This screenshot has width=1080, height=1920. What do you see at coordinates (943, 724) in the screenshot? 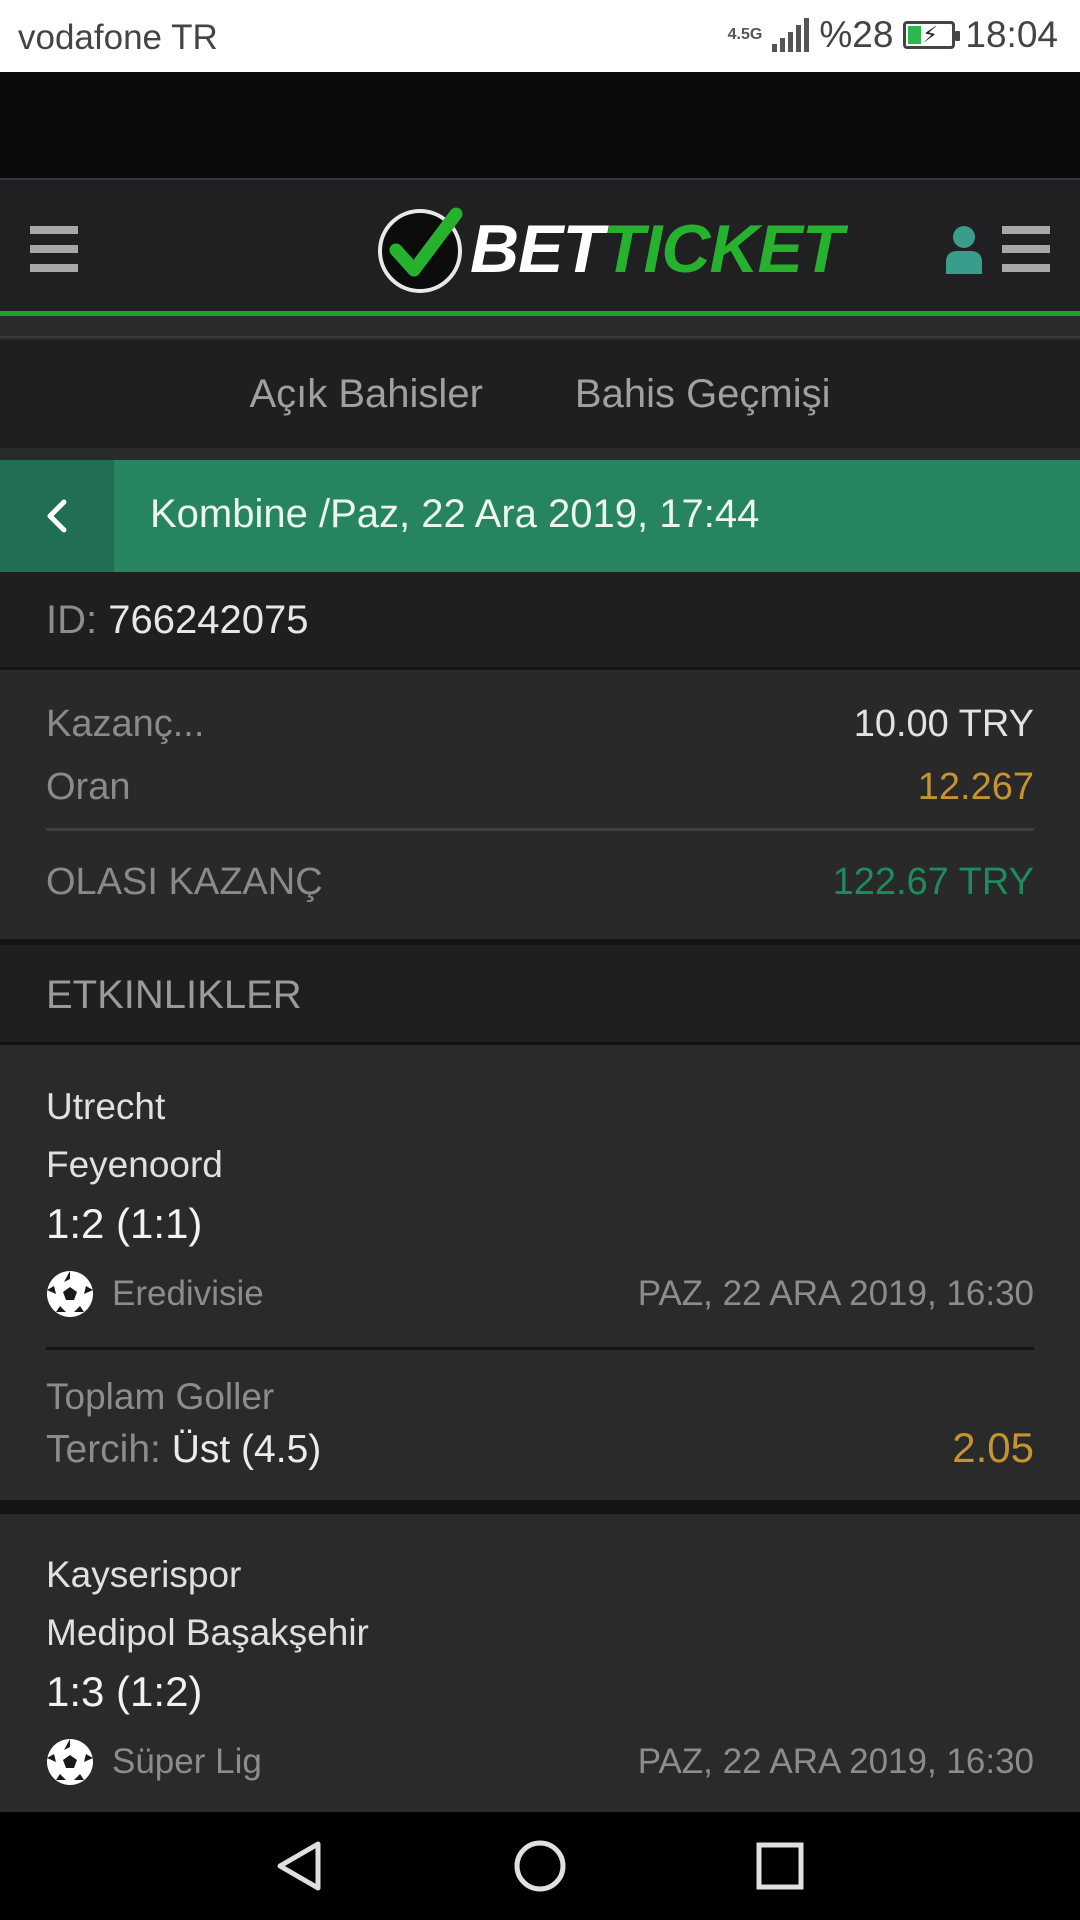
I see `stake-value: 10.00 TRY` at bounding box center [943, 724].